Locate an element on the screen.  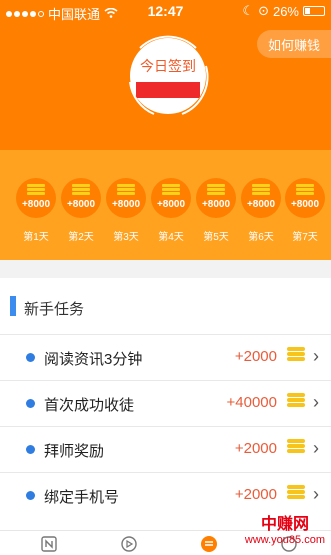
day-item: +8000 第6天 is located at coordinates (261, 210).